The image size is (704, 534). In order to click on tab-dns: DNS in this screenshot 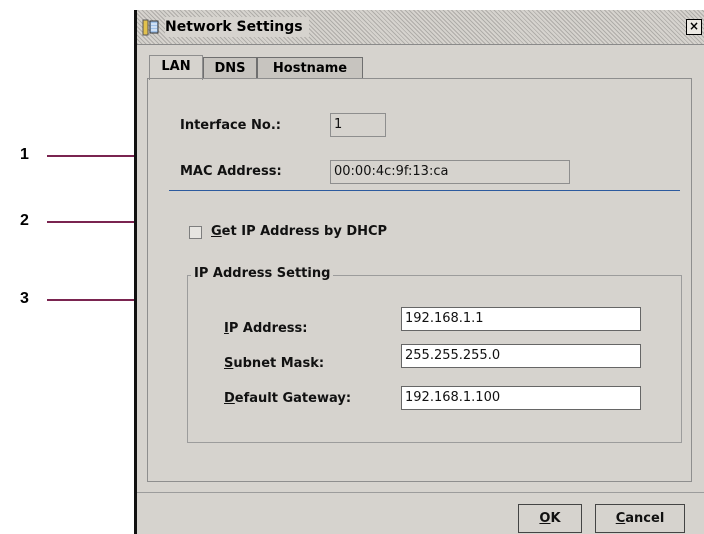, I will do `click(230, 68)`.